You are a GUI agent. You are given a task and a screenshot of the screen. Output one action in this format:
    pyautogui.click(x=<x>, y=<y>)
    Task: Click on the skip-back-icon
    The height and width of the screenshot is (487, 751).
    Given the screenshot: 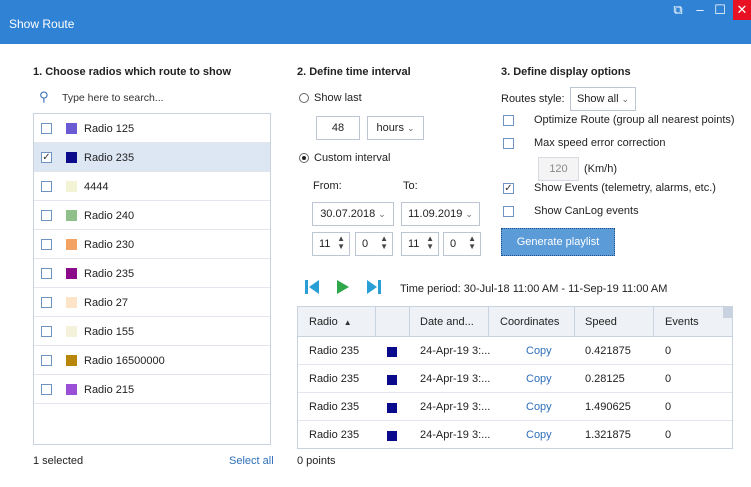 What is the action you would take?
    pyautogui.click(x=312, y=287)
    